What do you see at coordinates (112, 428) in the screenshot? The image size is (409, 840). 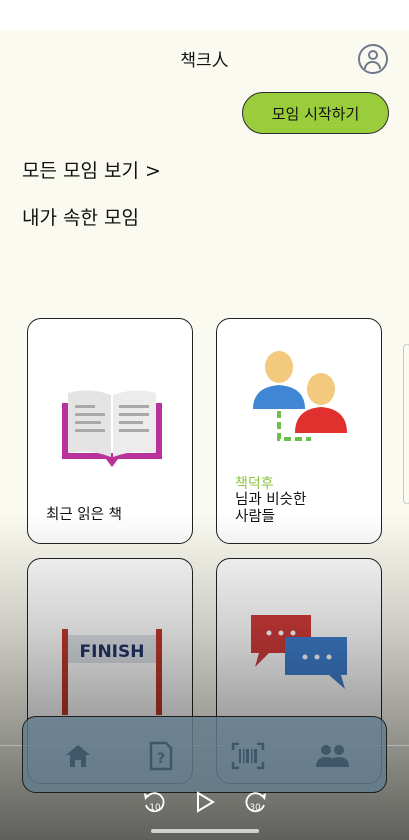 I see `open-book-icon` at bounding box center [112, 428].